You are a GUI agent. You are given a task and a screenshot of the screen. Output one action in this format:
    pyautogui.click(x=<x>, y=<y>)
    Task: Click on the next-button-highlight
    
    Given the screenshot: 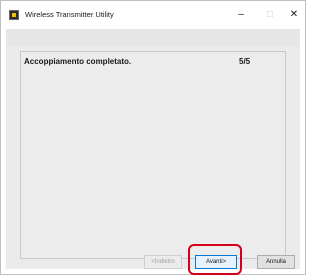 What is the action you would take?
    pyautogui.click(x=215, y=259)
    